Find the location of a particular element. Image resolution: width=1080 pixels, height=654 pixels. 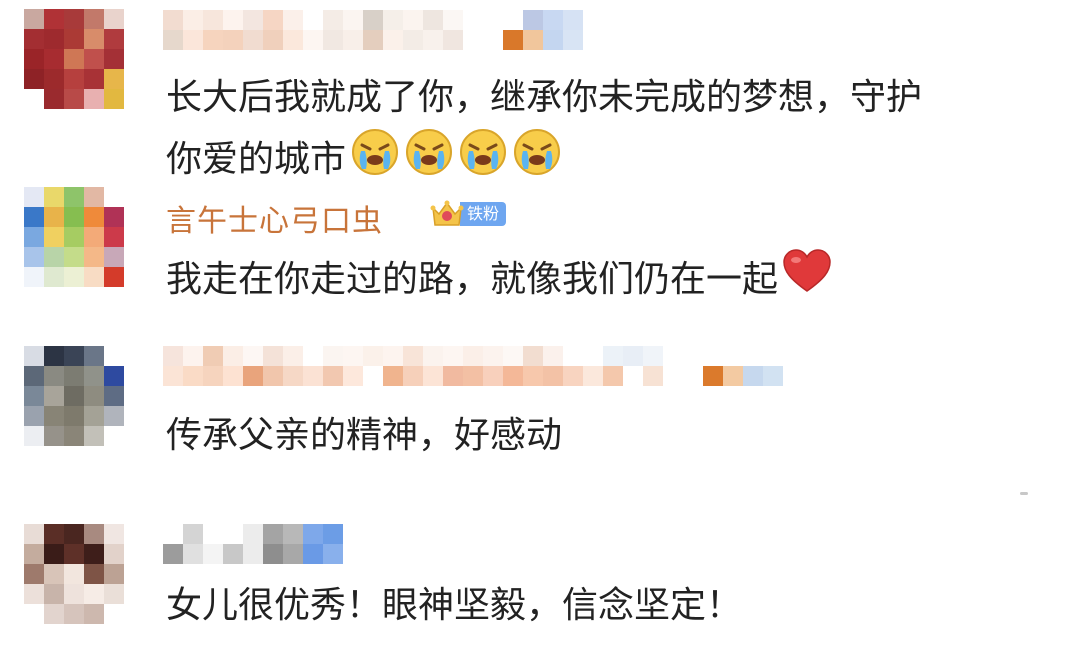

comment-text-line: 传承父亲的精神，好感动 is located at coordinates (364, 435).